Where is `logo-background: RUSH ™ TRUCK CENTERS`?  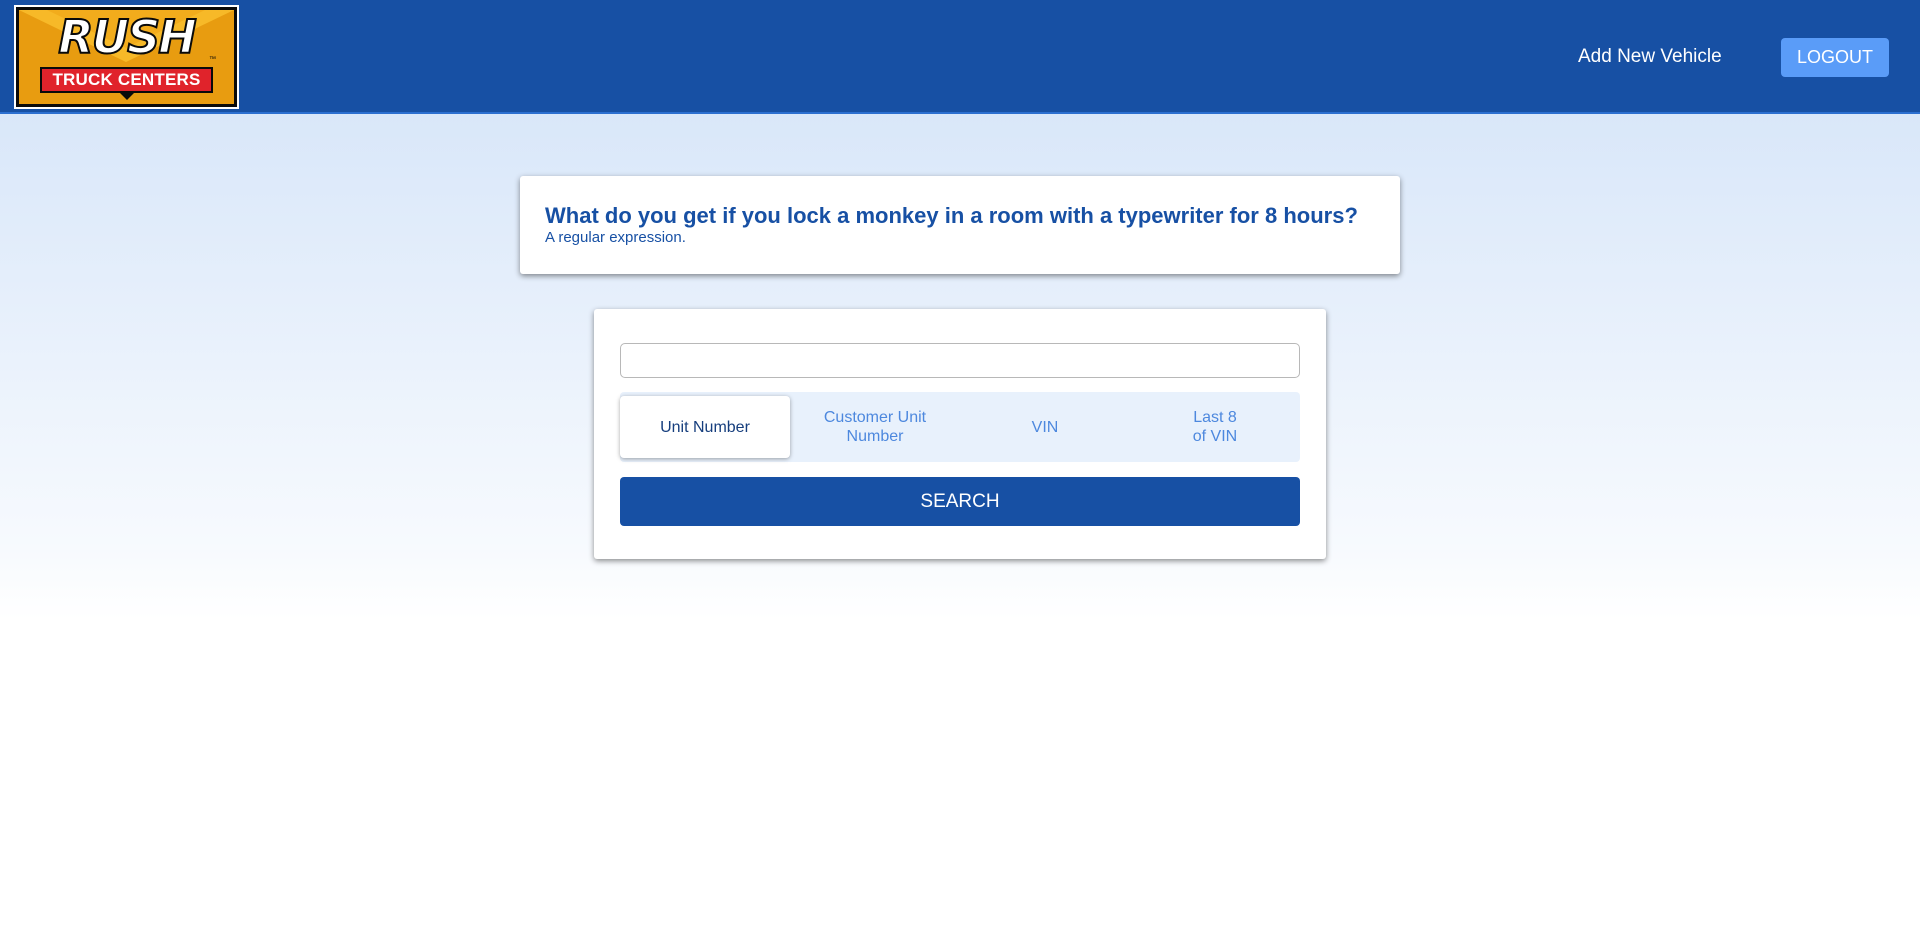 logo-background: RUSH ™ TRUCK CENTERS is located at coordinates (126, 57).